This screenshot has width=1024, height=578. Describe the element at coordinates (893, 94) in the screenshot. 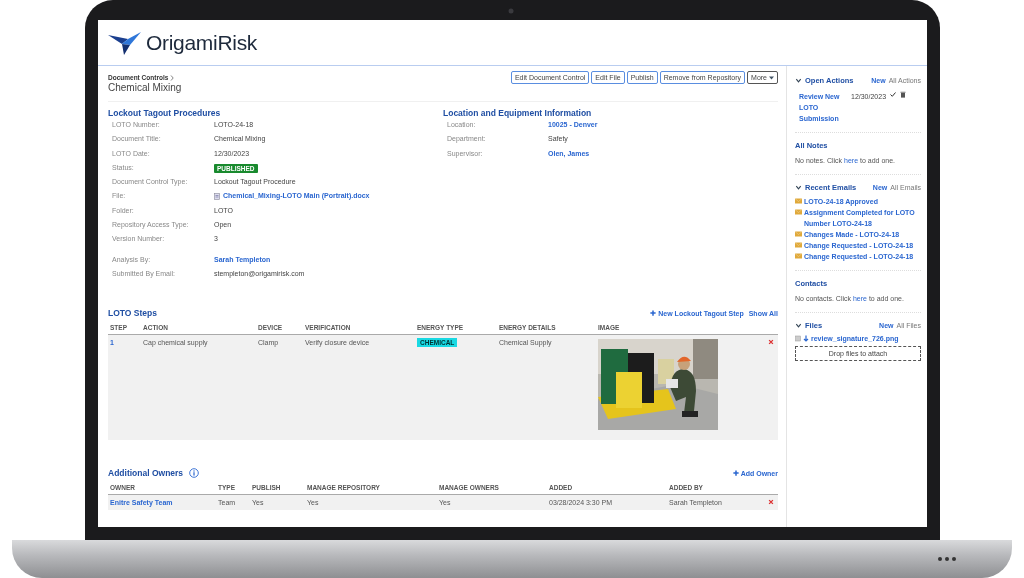

I see `check-icon` at that location.